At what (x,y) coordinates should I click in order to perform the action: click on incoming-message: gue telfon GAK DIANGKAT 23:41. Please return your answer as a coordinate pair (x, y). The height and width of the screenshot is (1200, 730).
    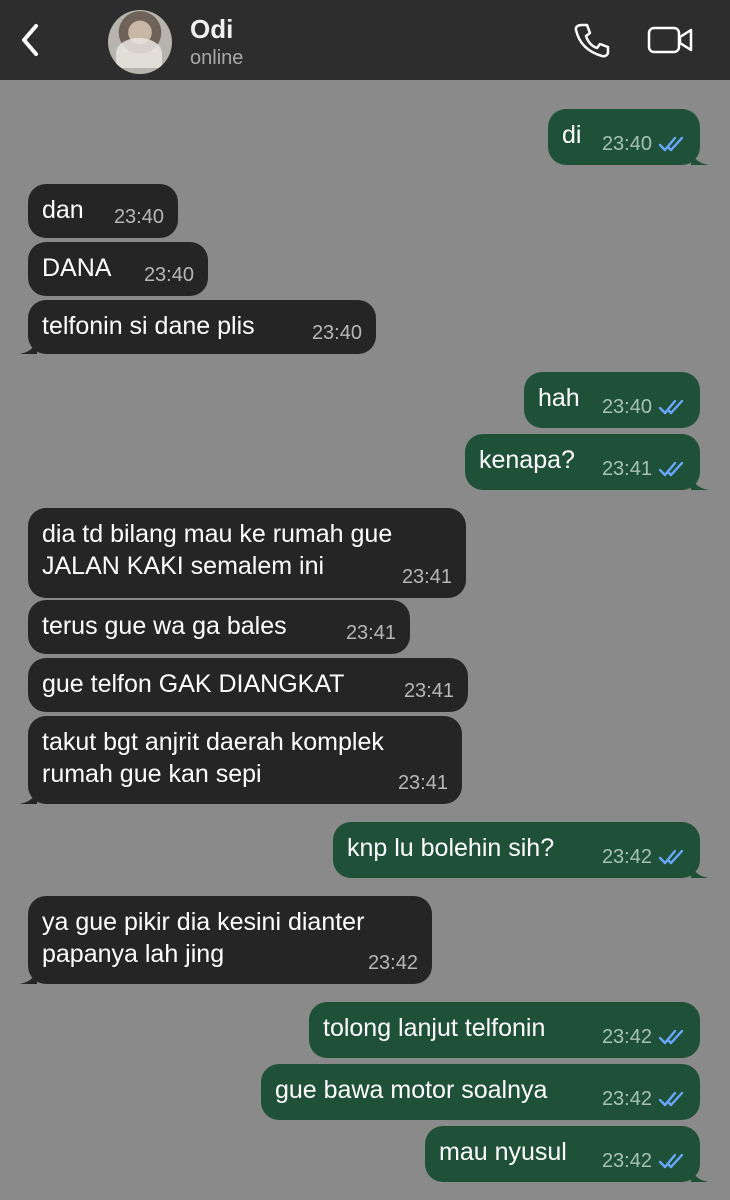
    Looking at the image, I should click on (248, 685).